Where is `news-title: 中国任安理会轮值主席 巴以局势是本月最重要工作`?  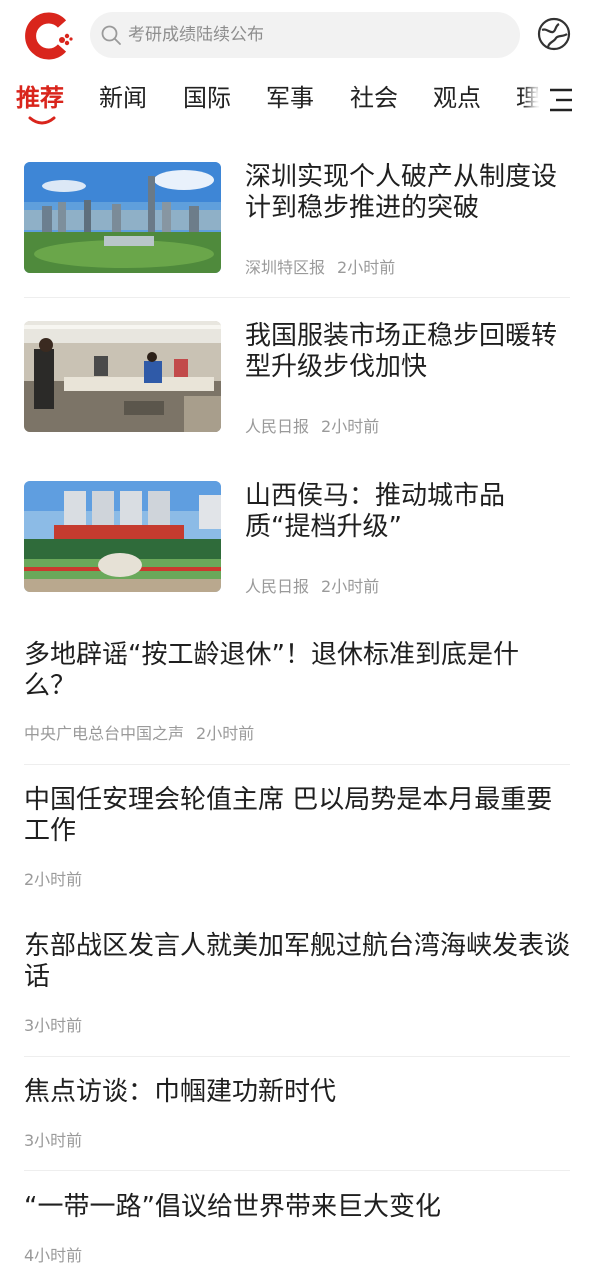 news-title: 中国任安理会轮值主席 巴以局势是本月最重要工作 is located at coordinates (297, 816).